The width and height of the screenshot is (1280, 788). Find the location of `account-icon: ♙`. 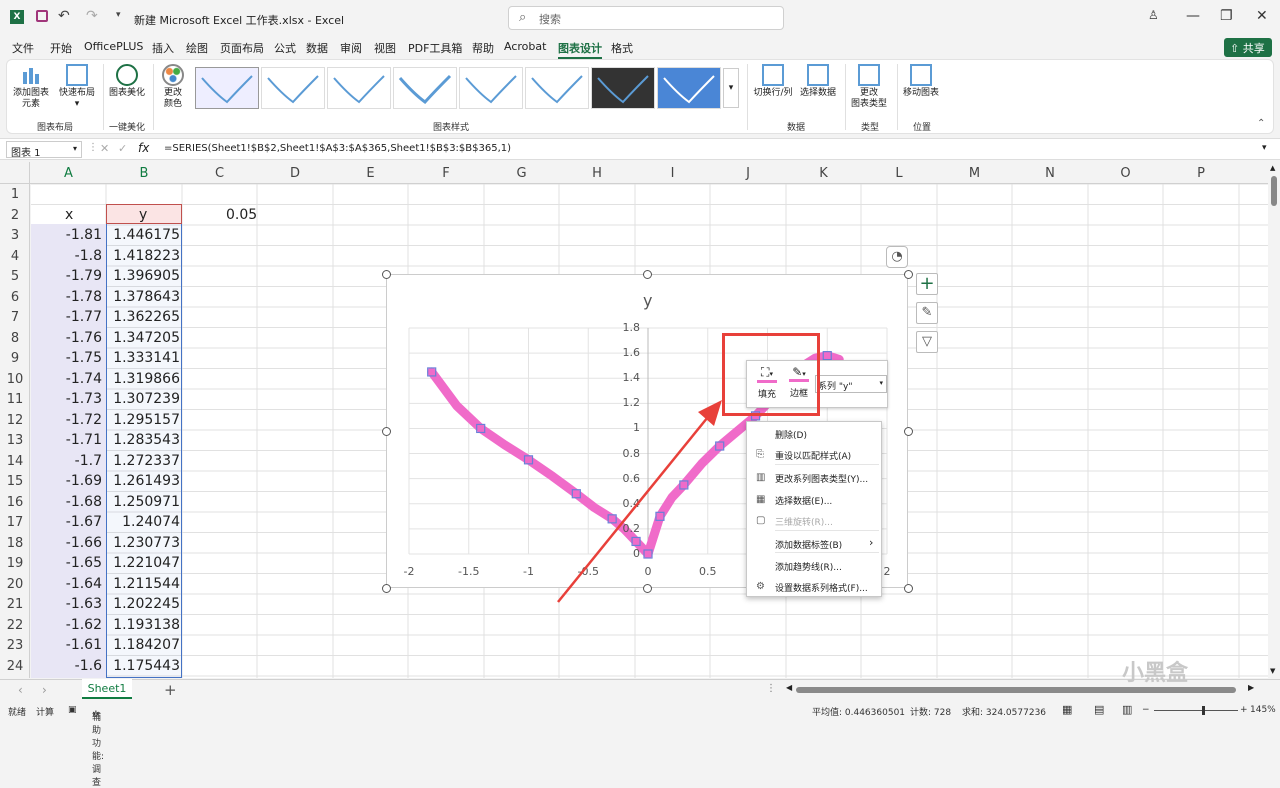

account-icon: ♙ is located at coordinates (1153, 15).